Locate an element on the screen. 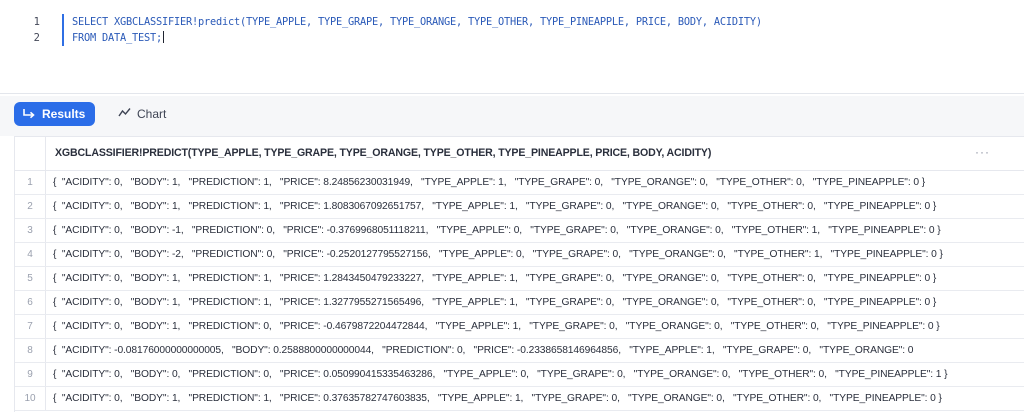 The width and height of the screenshot is (1024, 412). tab-results-label: Results is located at coordinates (64, 114).